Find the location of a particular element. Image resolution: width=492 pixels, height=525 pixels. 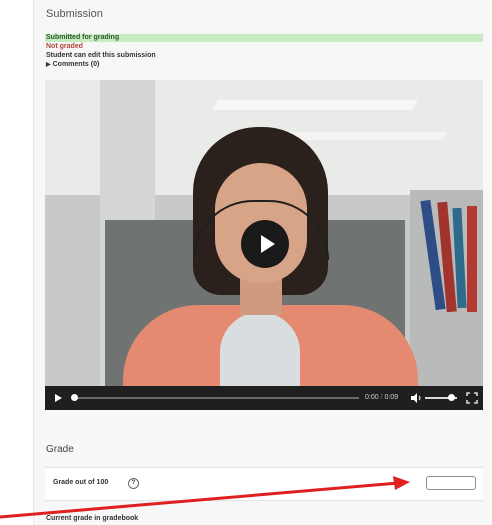

grade-row: Grade out of 100 ? is located at coordinates (264, 484).